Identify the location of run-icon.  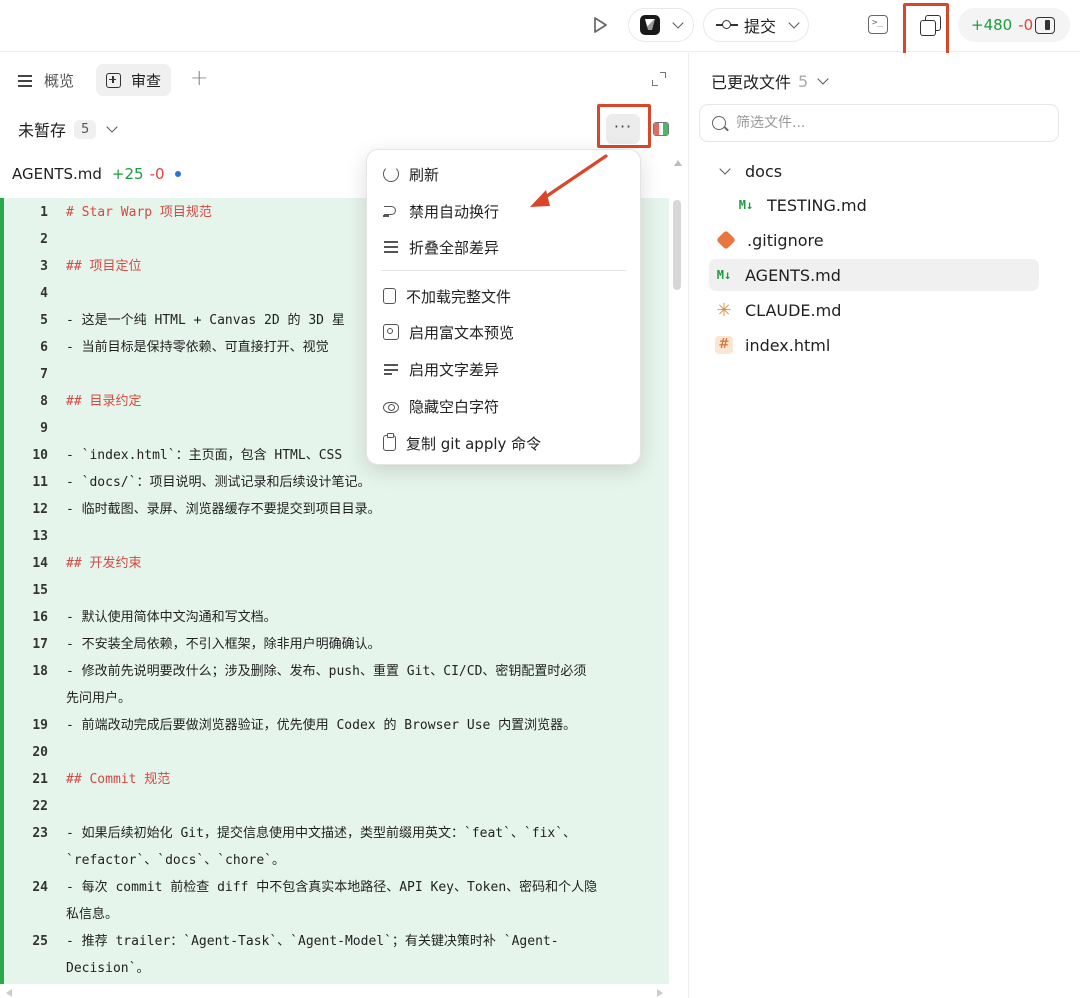
(600, 25).